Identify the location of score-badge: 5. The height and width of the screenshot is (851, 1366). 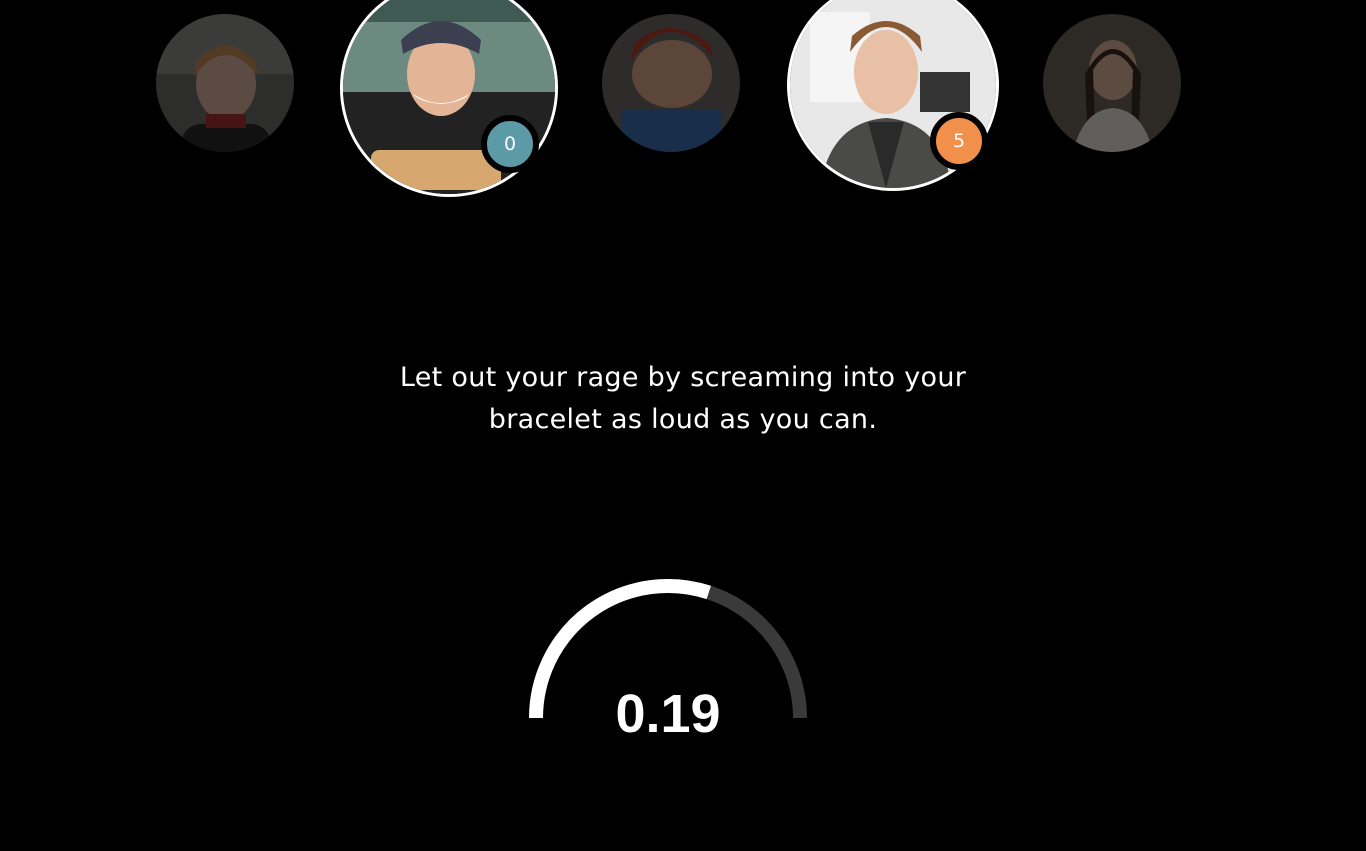
(959, 141).